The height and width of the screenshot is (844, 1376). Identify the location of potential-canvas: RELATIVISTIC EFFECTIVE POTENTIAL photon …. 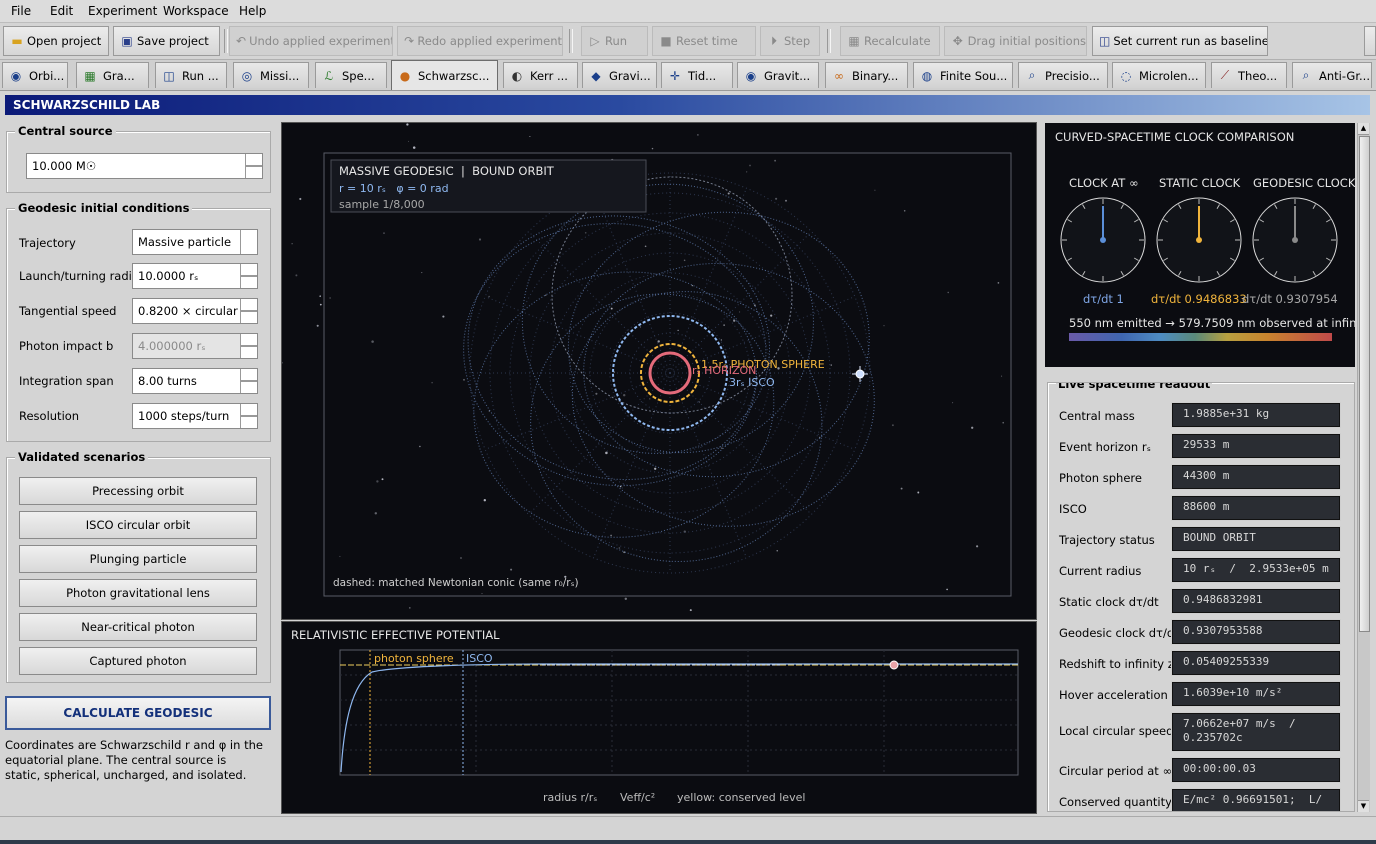
(659, 717).